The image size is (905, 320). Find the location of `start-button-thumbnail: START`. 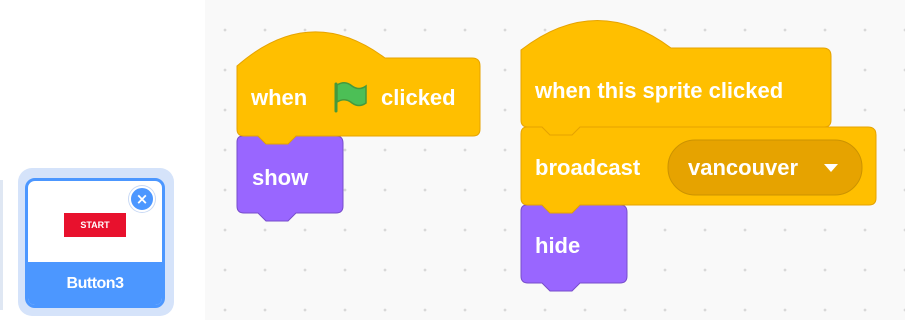

start-button-thumbnail: START is located at coordinates (95, 225).